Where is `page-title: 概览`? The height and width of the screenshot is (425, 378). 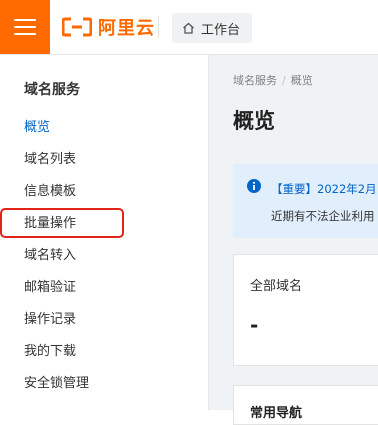 page-title: 概览 is located at coordinates (254, 121).